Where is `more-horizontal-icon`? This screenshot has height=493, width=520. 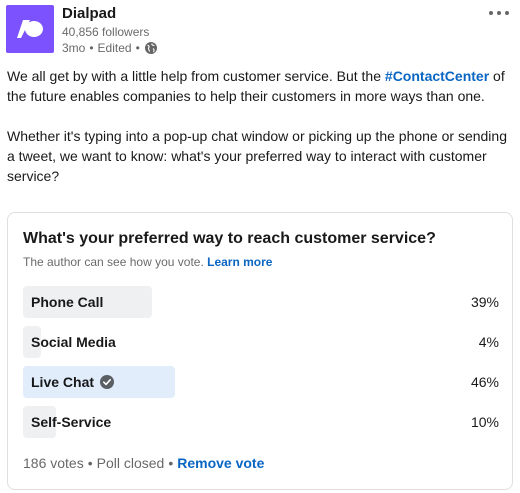
more-horizontal-icon is located at coordinates (499, 13).